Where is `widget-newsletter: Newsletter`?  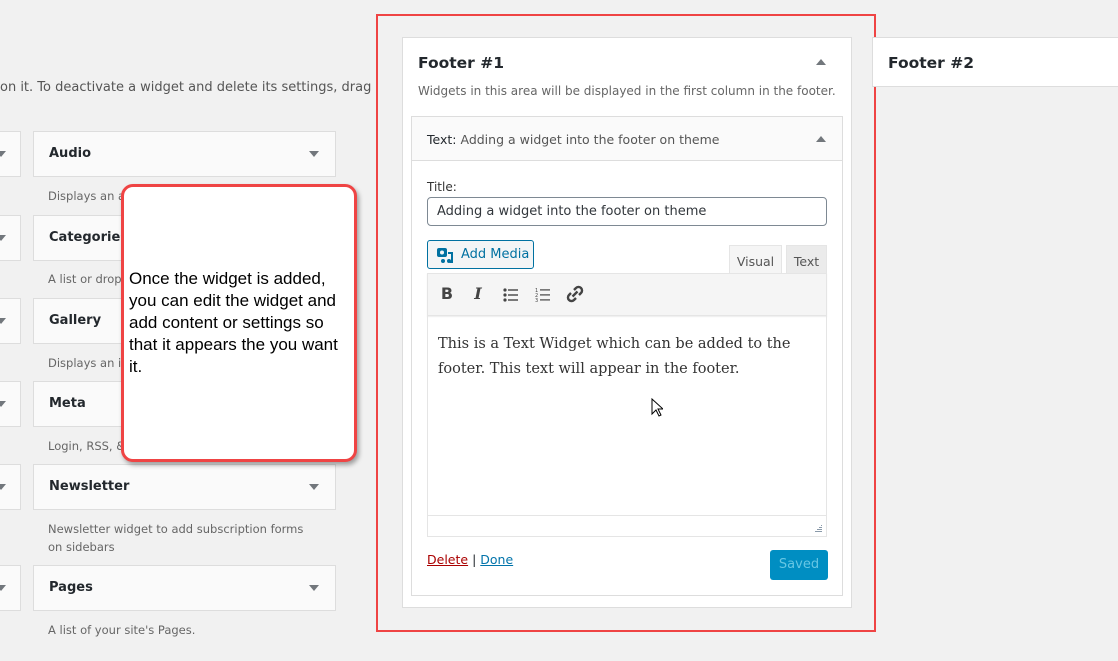
widget-newsletter: Newsletter is located at coordinates (184, 487).